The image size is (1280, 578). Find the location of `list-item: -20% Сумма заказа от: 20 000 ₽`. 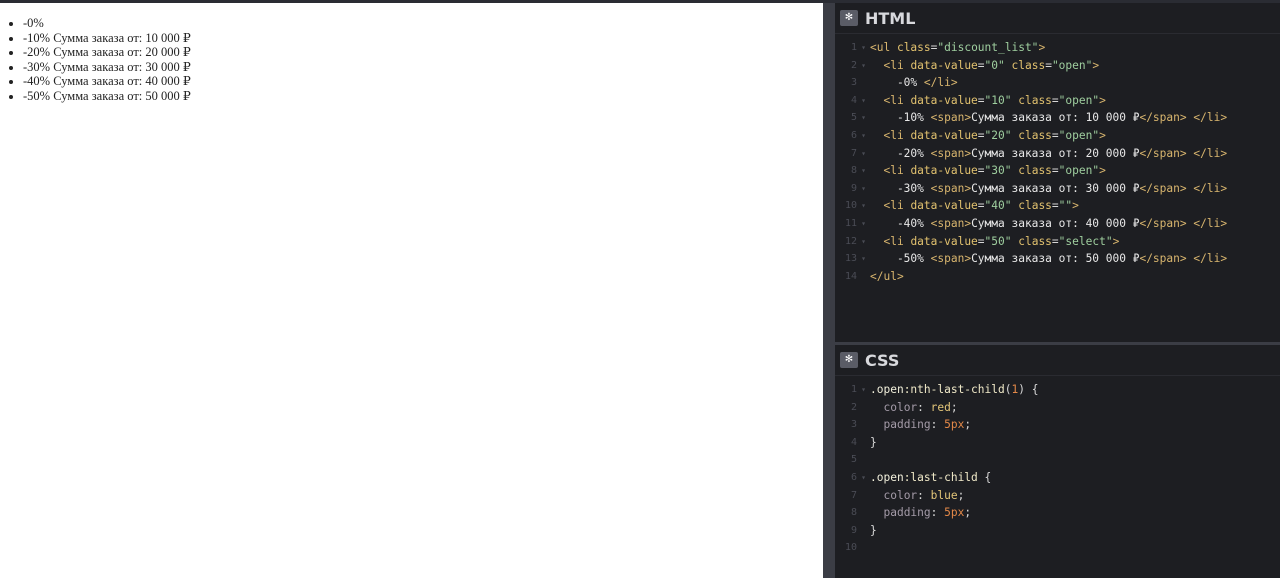

list-item: -20% Сумма заказа от: 20 000 ₽ is located at coordinates (423, 52).